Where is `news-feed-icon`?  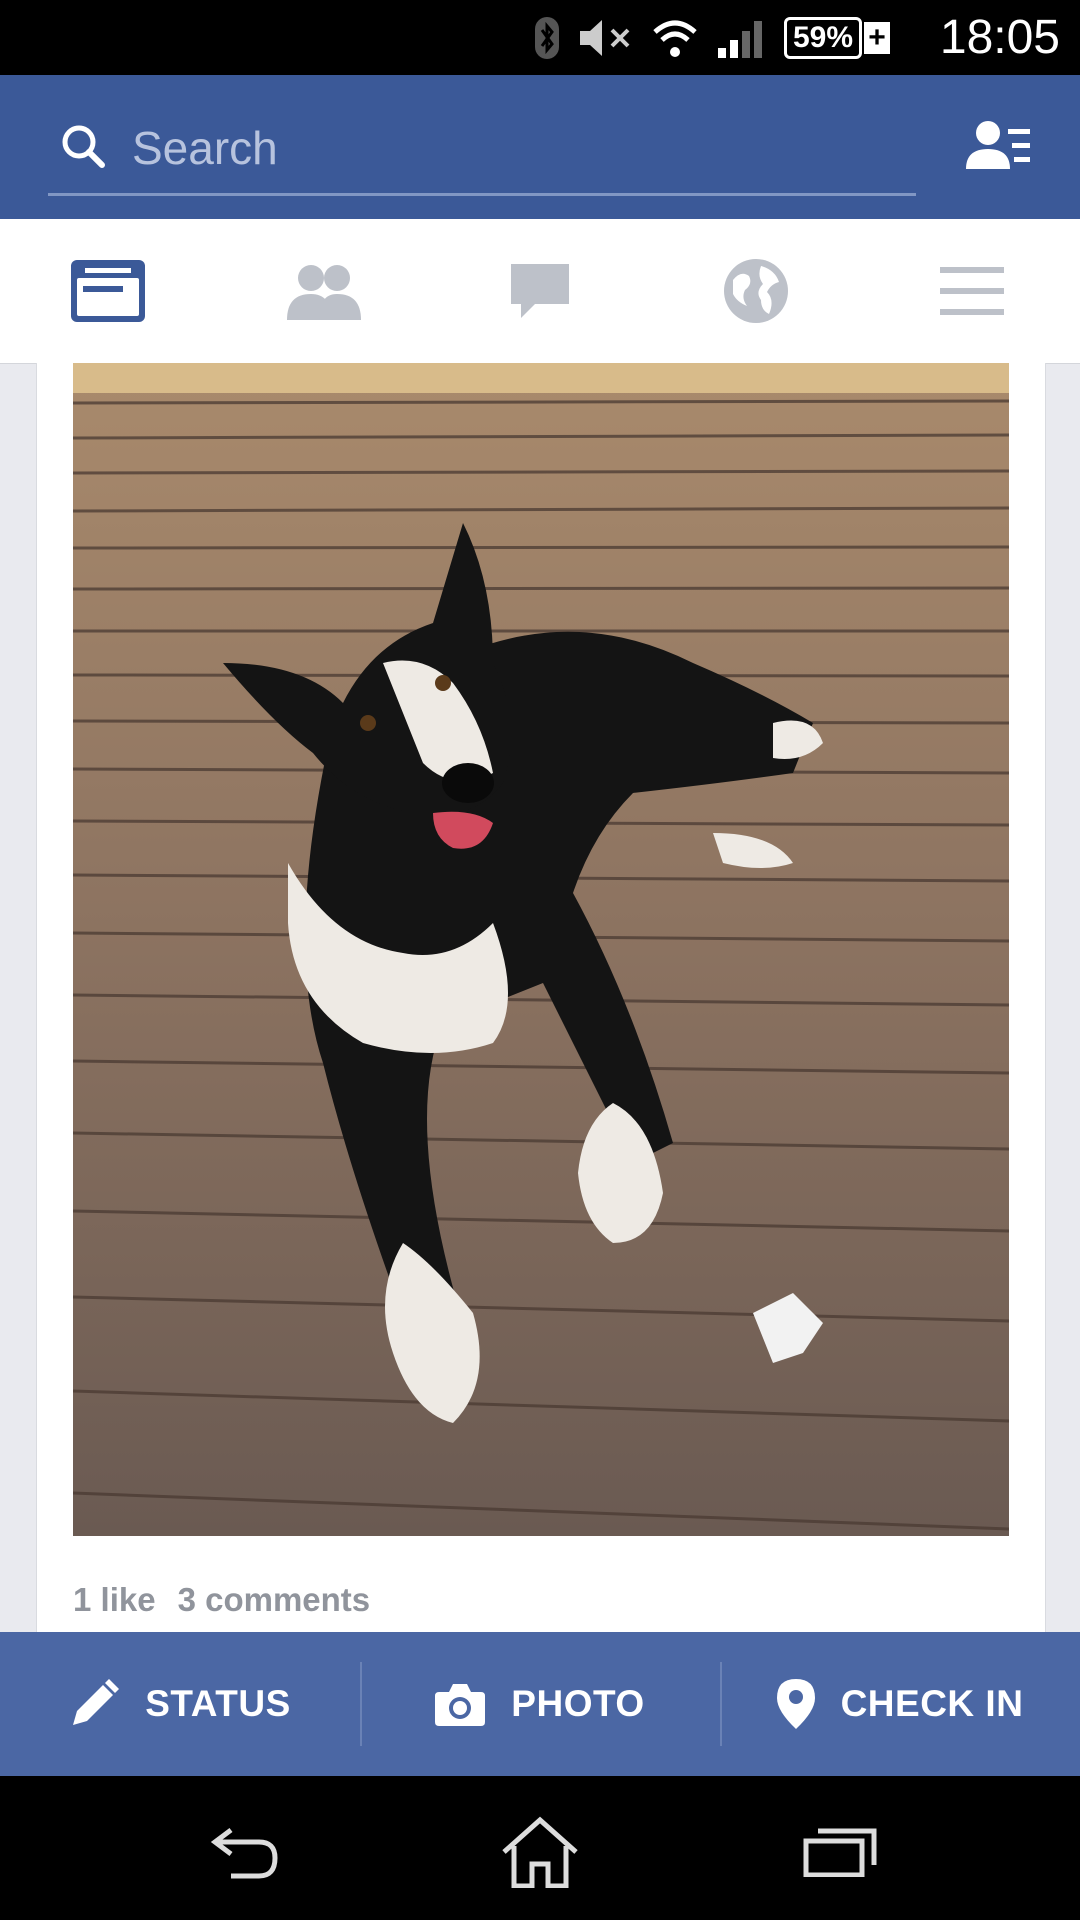
news-feed-icon is located at coordinates (108, 291).